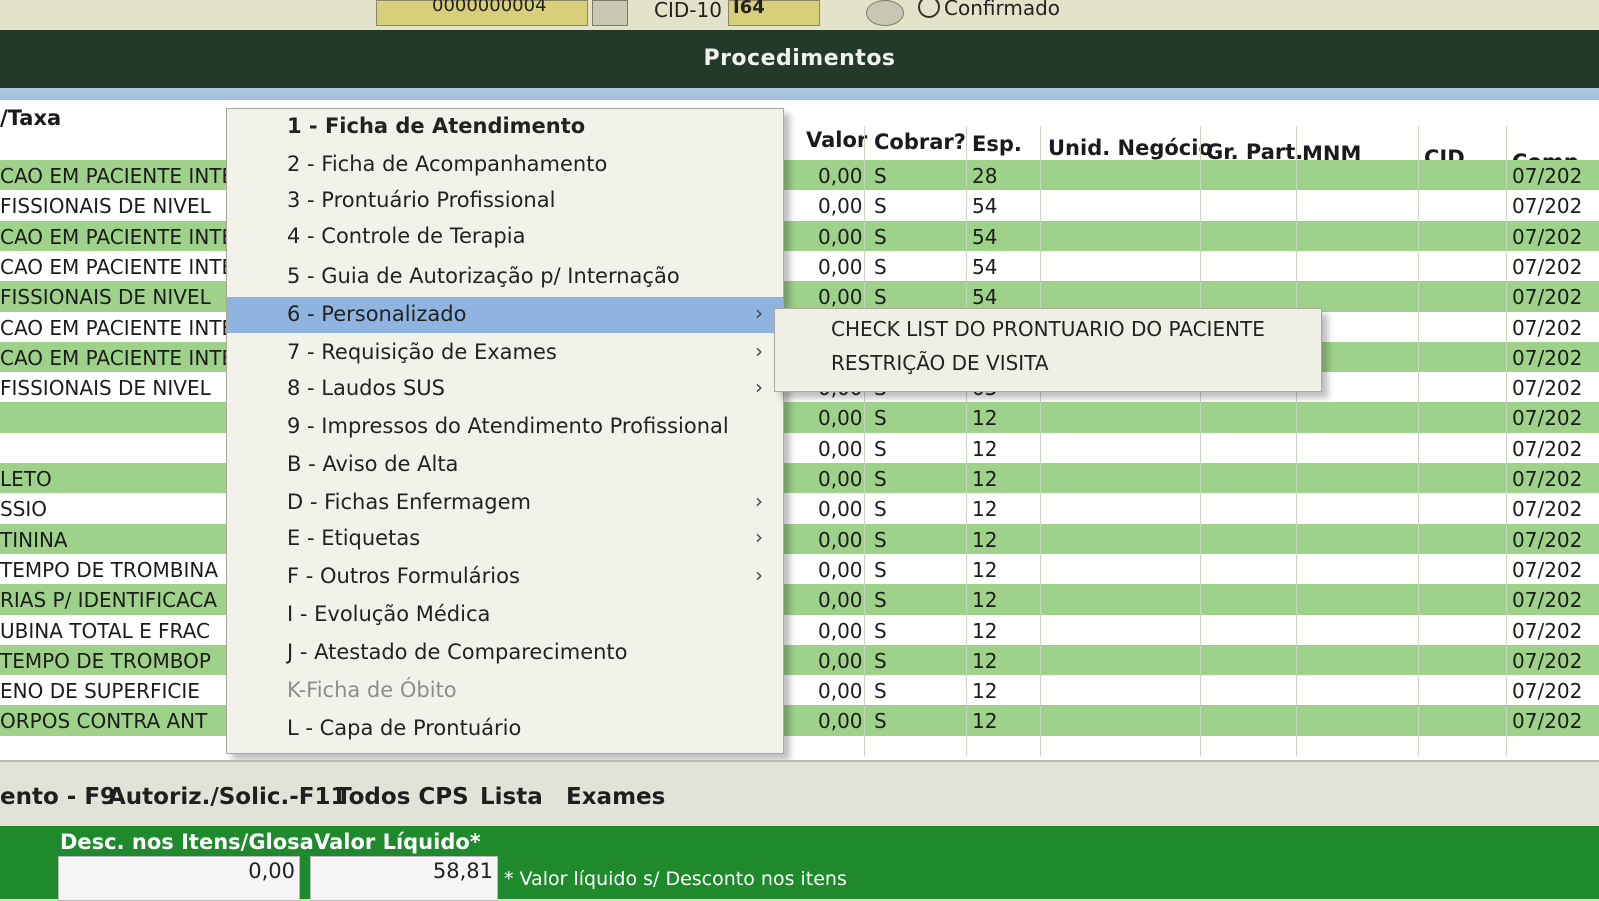  I want to click on submenu-item-checklist: CHECK LIST DO PRONTUARIO DO PACIENTE, so click(1048, 329).